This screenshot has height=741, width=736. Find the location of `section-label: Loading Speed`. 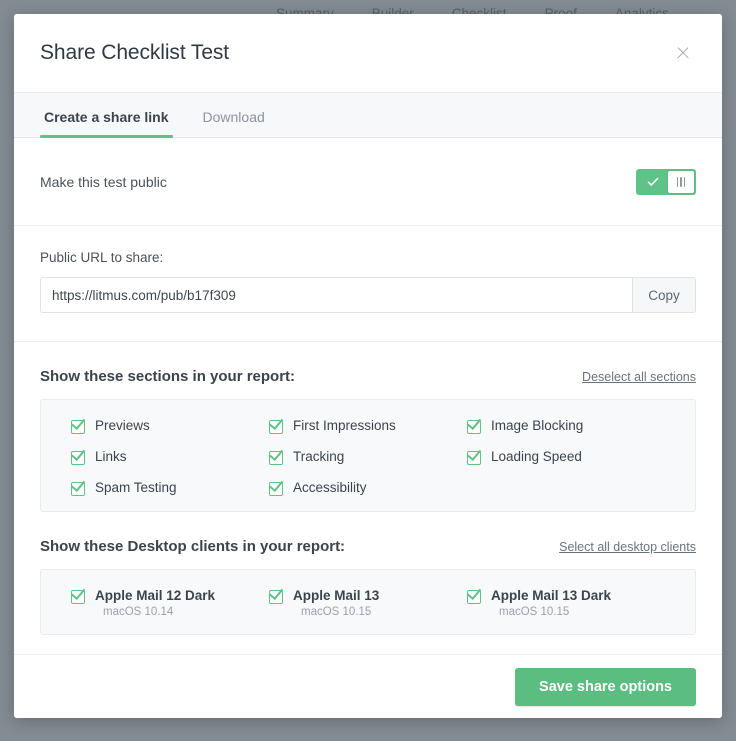

section-label: Loading Speed is located at coordinates (536, 456).